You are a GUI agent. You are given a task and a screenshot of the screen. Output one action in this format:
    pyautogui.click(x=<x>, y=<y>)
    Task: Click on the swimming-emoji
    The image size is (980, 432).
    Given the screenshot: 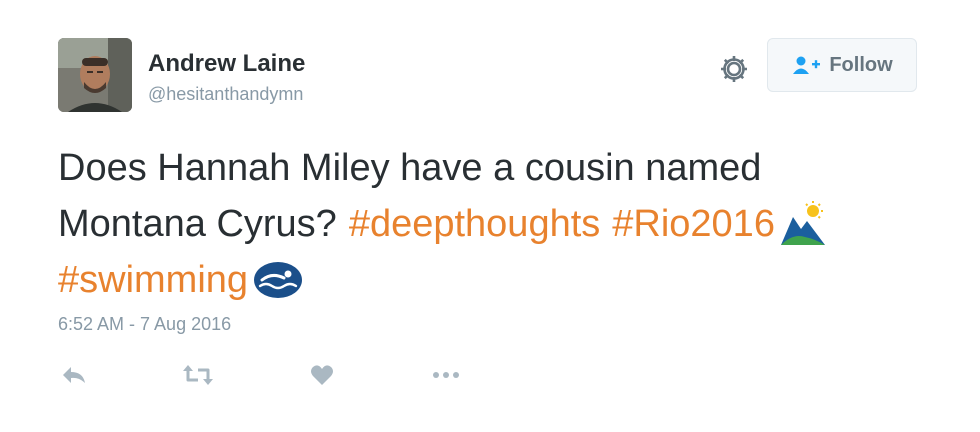 What is the action you would take?
    pyautogui.click(x=278, y=280)
    